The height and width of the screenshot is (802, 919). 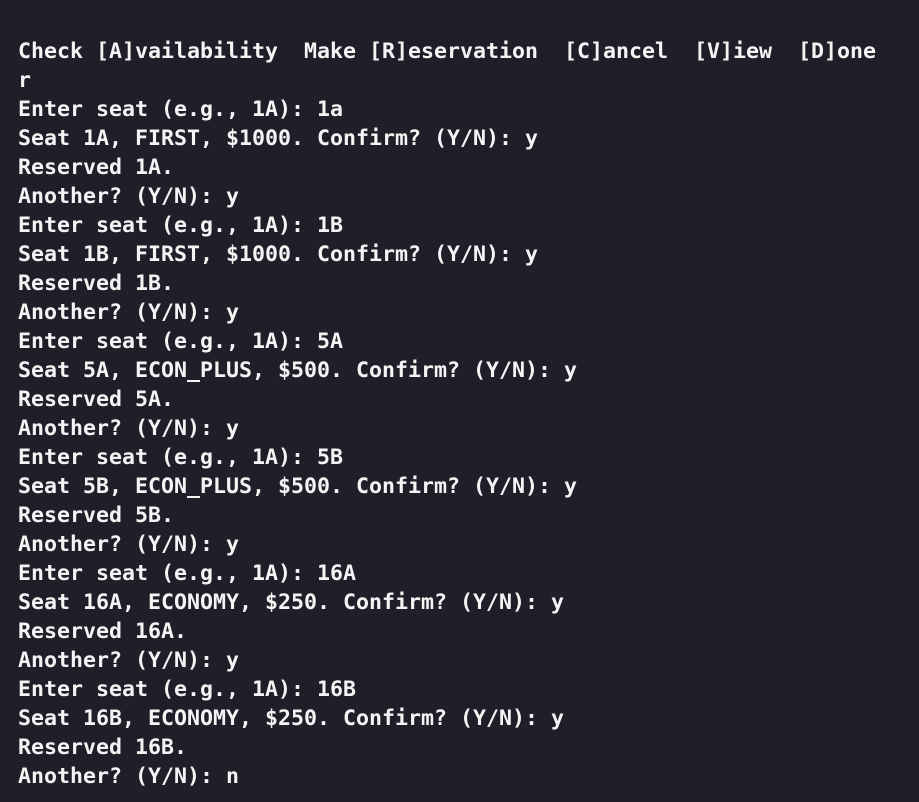 What do you see at coordinates (181, 457) in the screenshot?
I see `terminal-line: Enter seat (e.g., 1A): 5B` at bounding box center [181, 457].